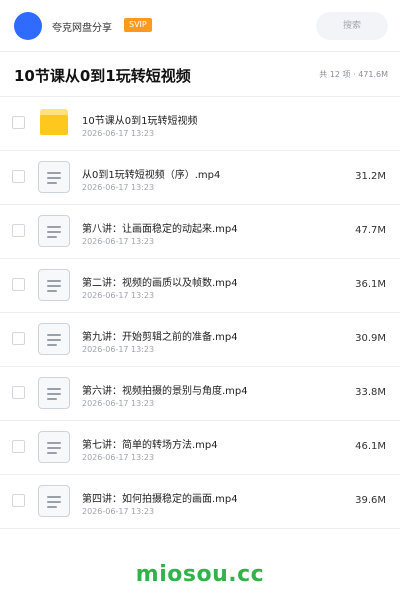  I want to click on watermark-brand: miosou.cc, so click(200, 574).